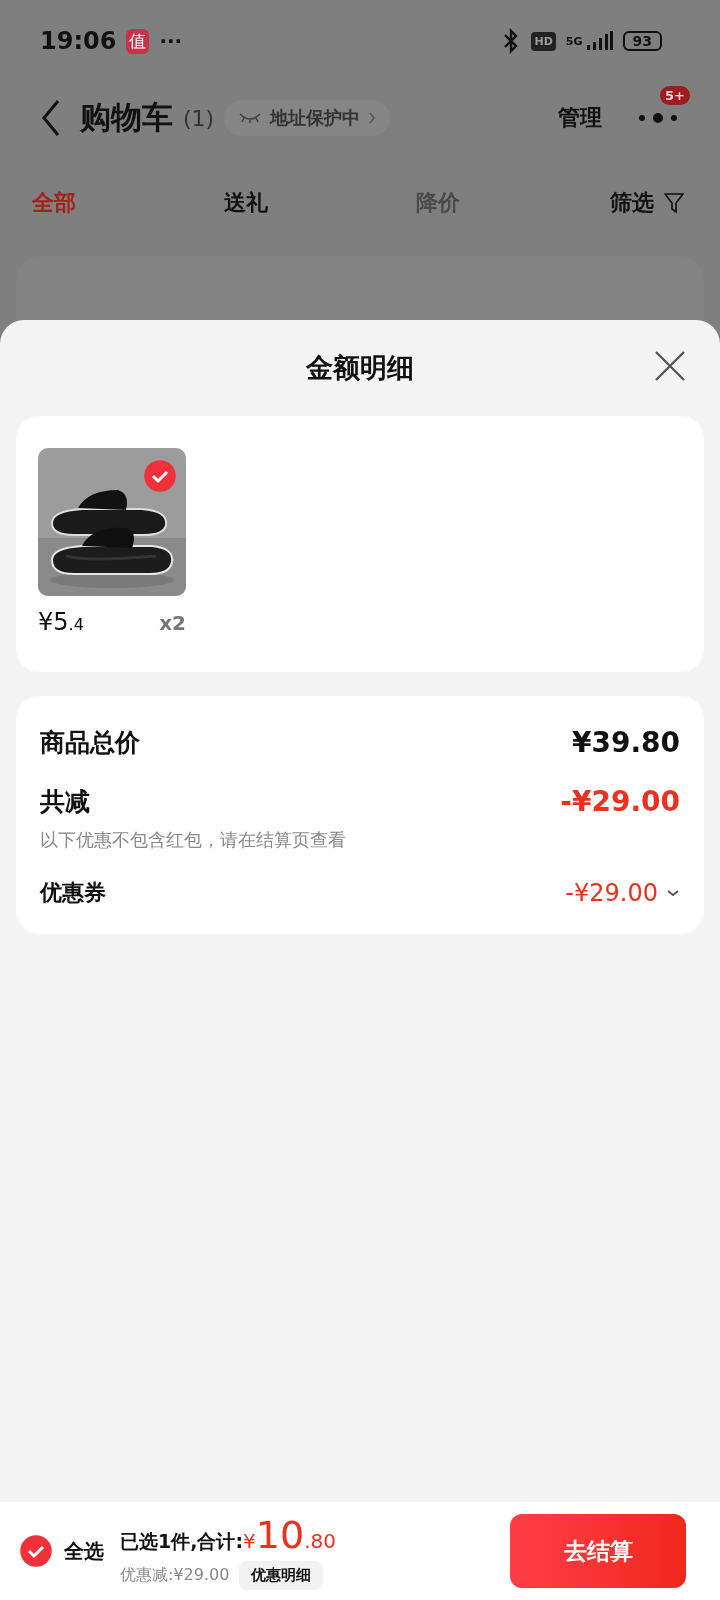 The image size is (720, 1600). Describe the element at coordinates (78, 41) in the screenshot. I see `status-time: 19:06` at that location.